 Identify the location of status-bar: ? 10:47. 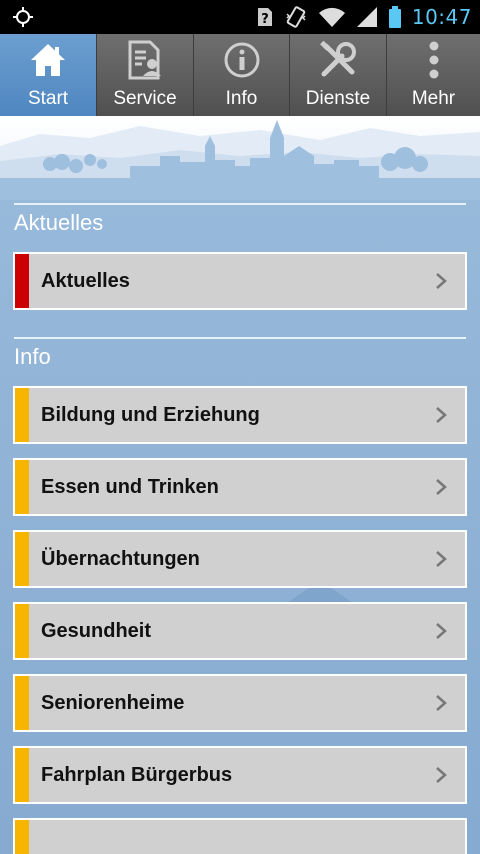
(240, 17).